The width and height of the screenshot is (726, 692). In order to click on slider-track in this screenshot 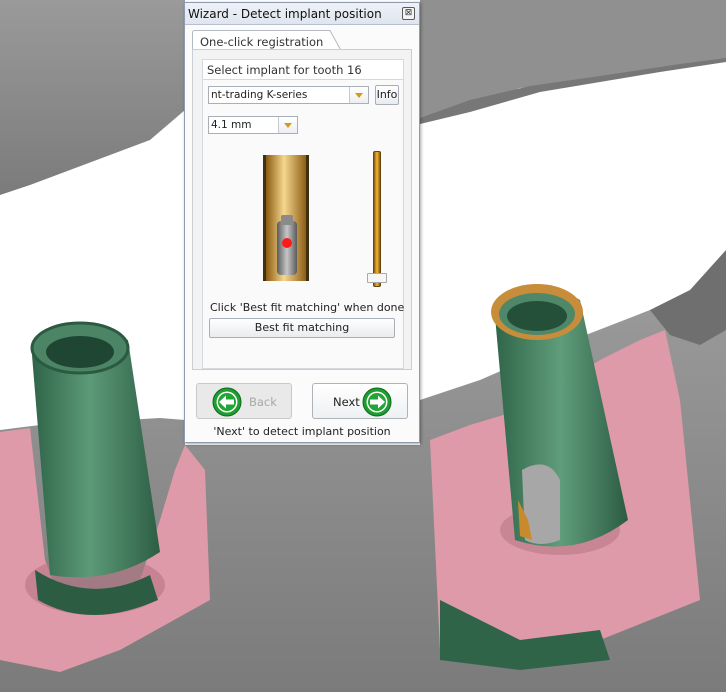, I will do `click(377, 219)`.